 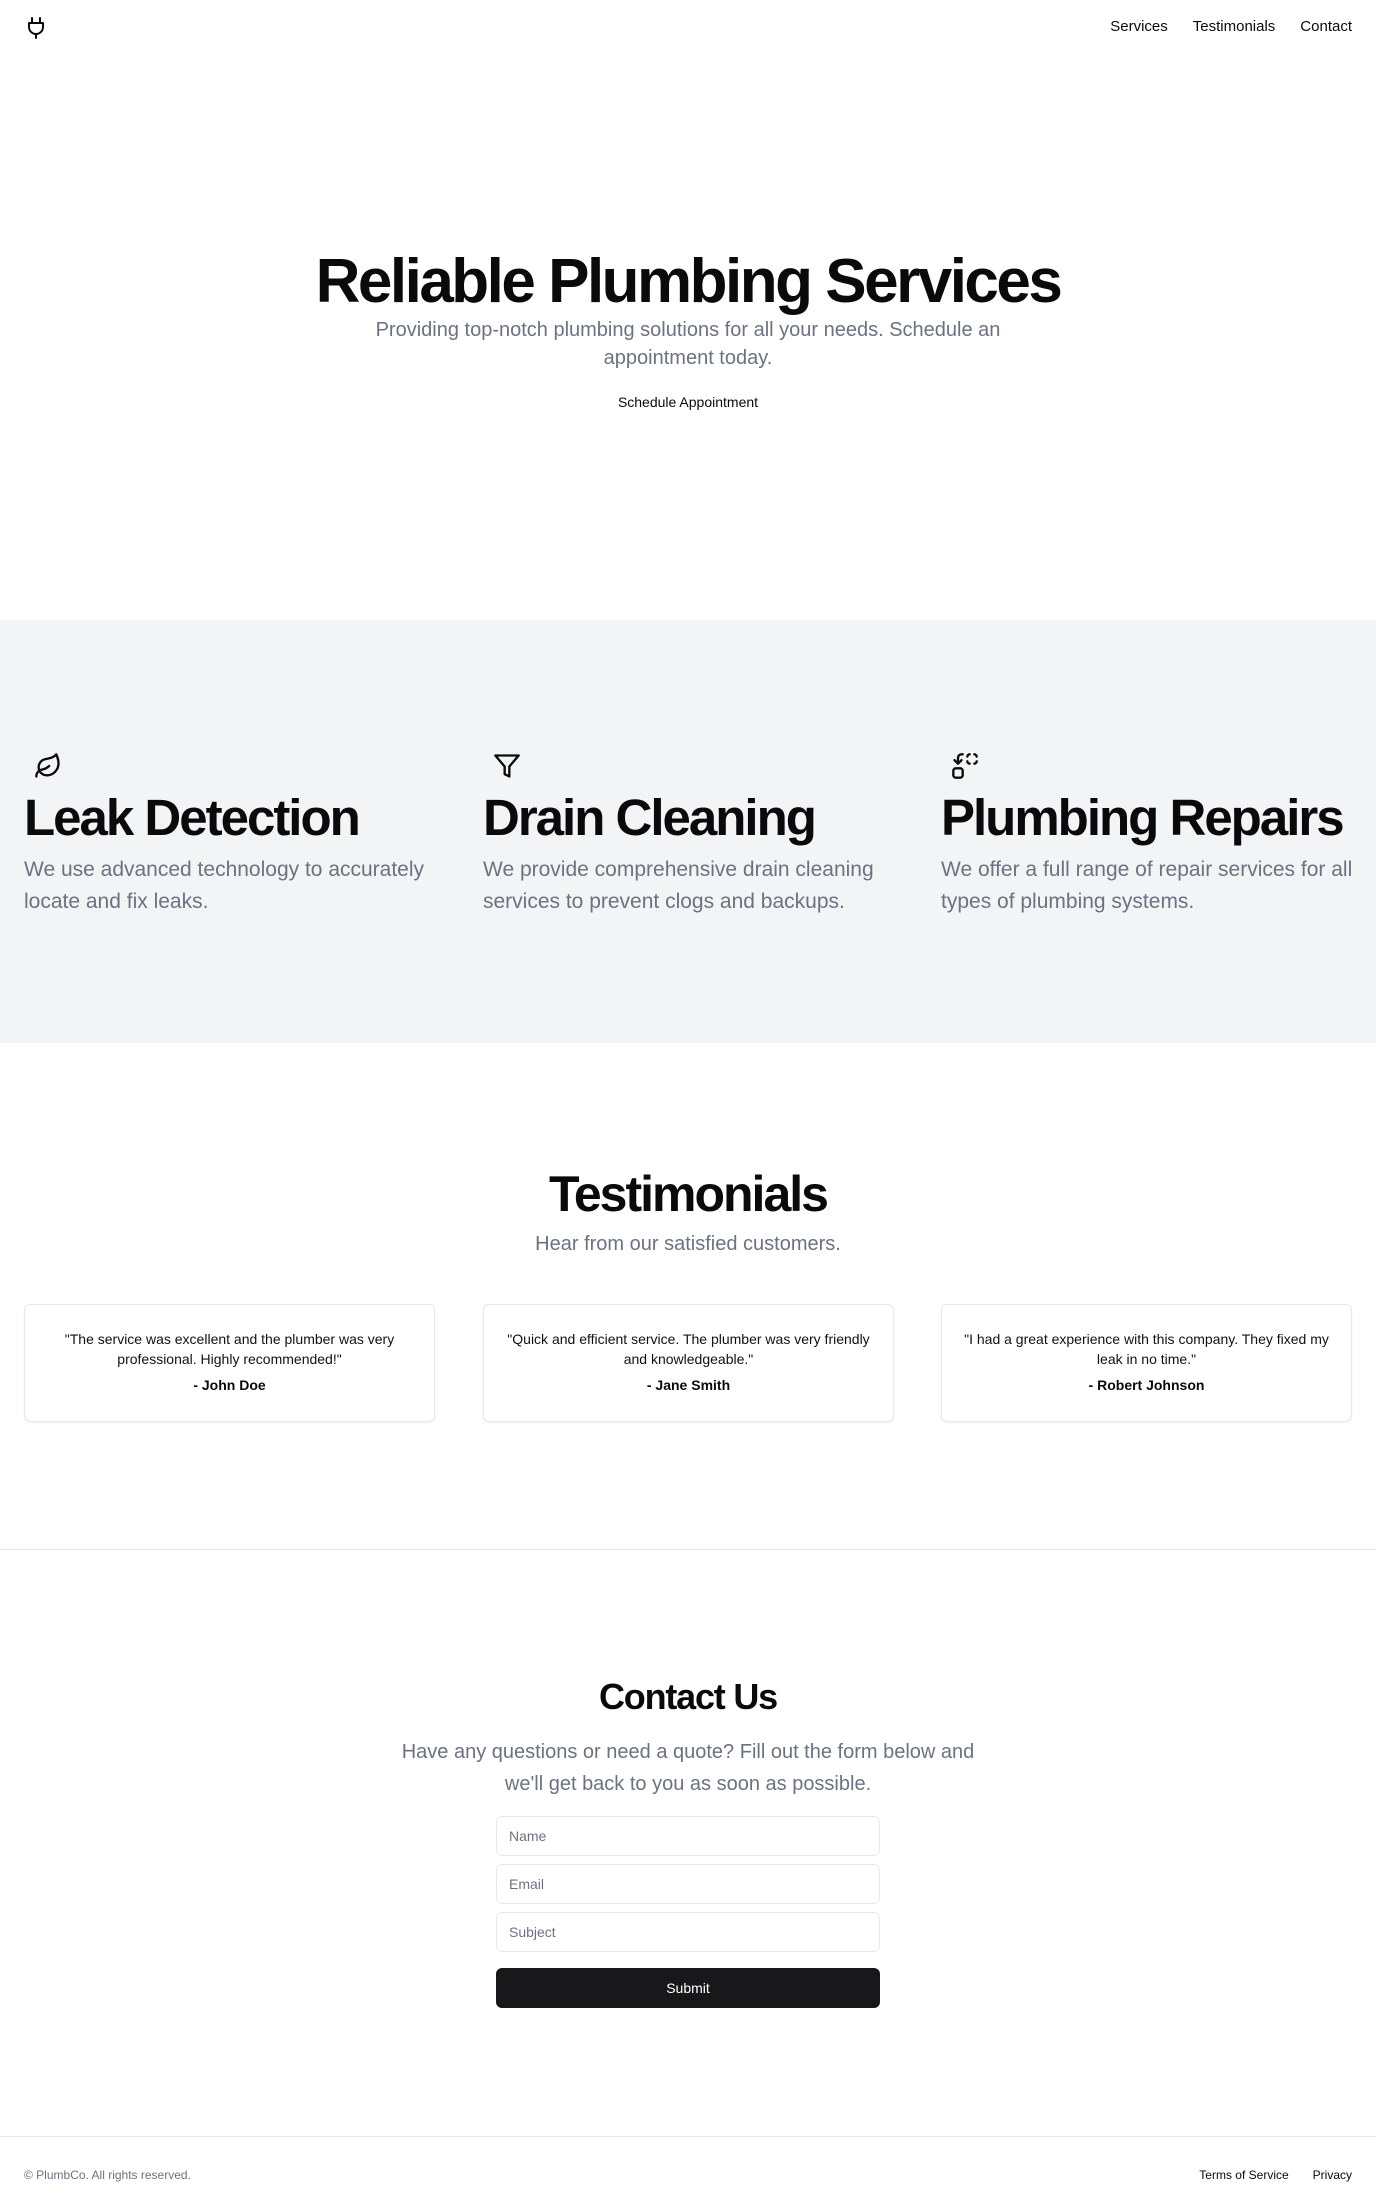 I want to click on service-title: Plumbing Repairs, so click(x=1143, y=817).